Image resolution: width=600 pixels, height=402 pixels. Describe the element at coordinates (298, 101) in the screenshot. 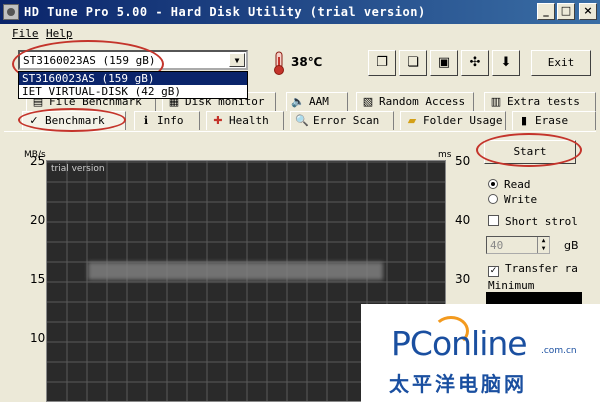

I see `speaker-icon: 🔈` at that location.